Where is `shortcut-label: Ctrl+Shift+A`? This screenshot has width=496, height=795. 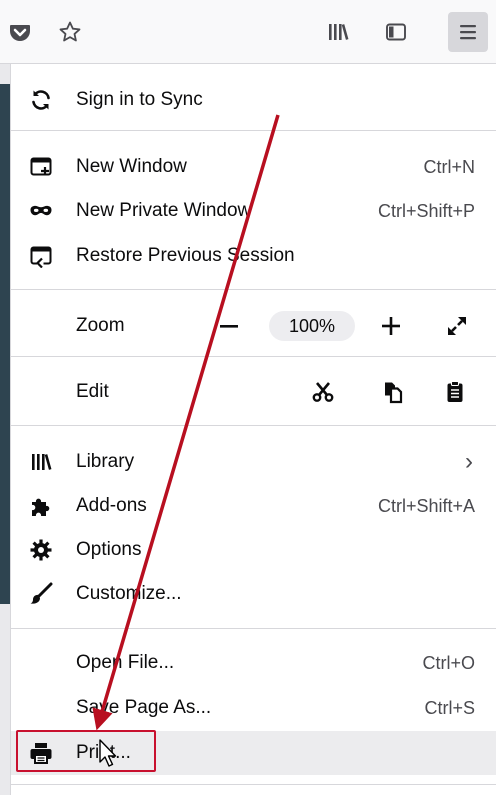 shortcut-label: Ctrl+Shift+A is located at coordinates (426, 505).